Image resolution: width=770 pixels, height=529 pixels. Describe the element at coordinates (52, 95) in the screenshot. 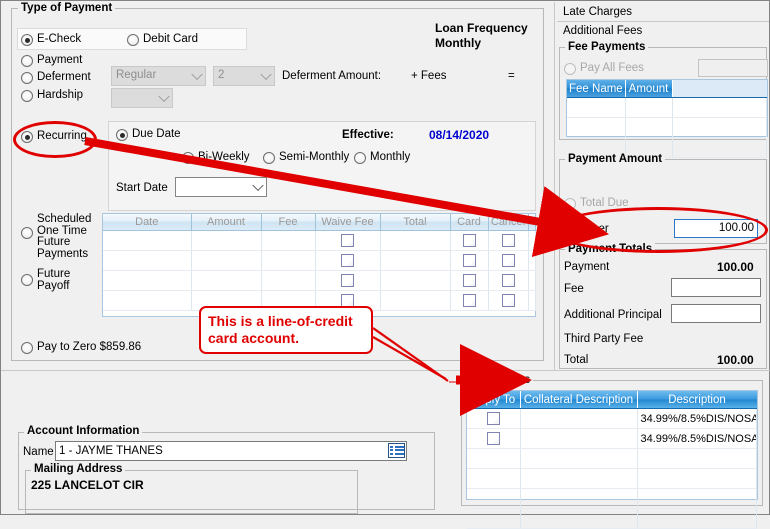

I see `radio-hardship: Hardship` at that location.